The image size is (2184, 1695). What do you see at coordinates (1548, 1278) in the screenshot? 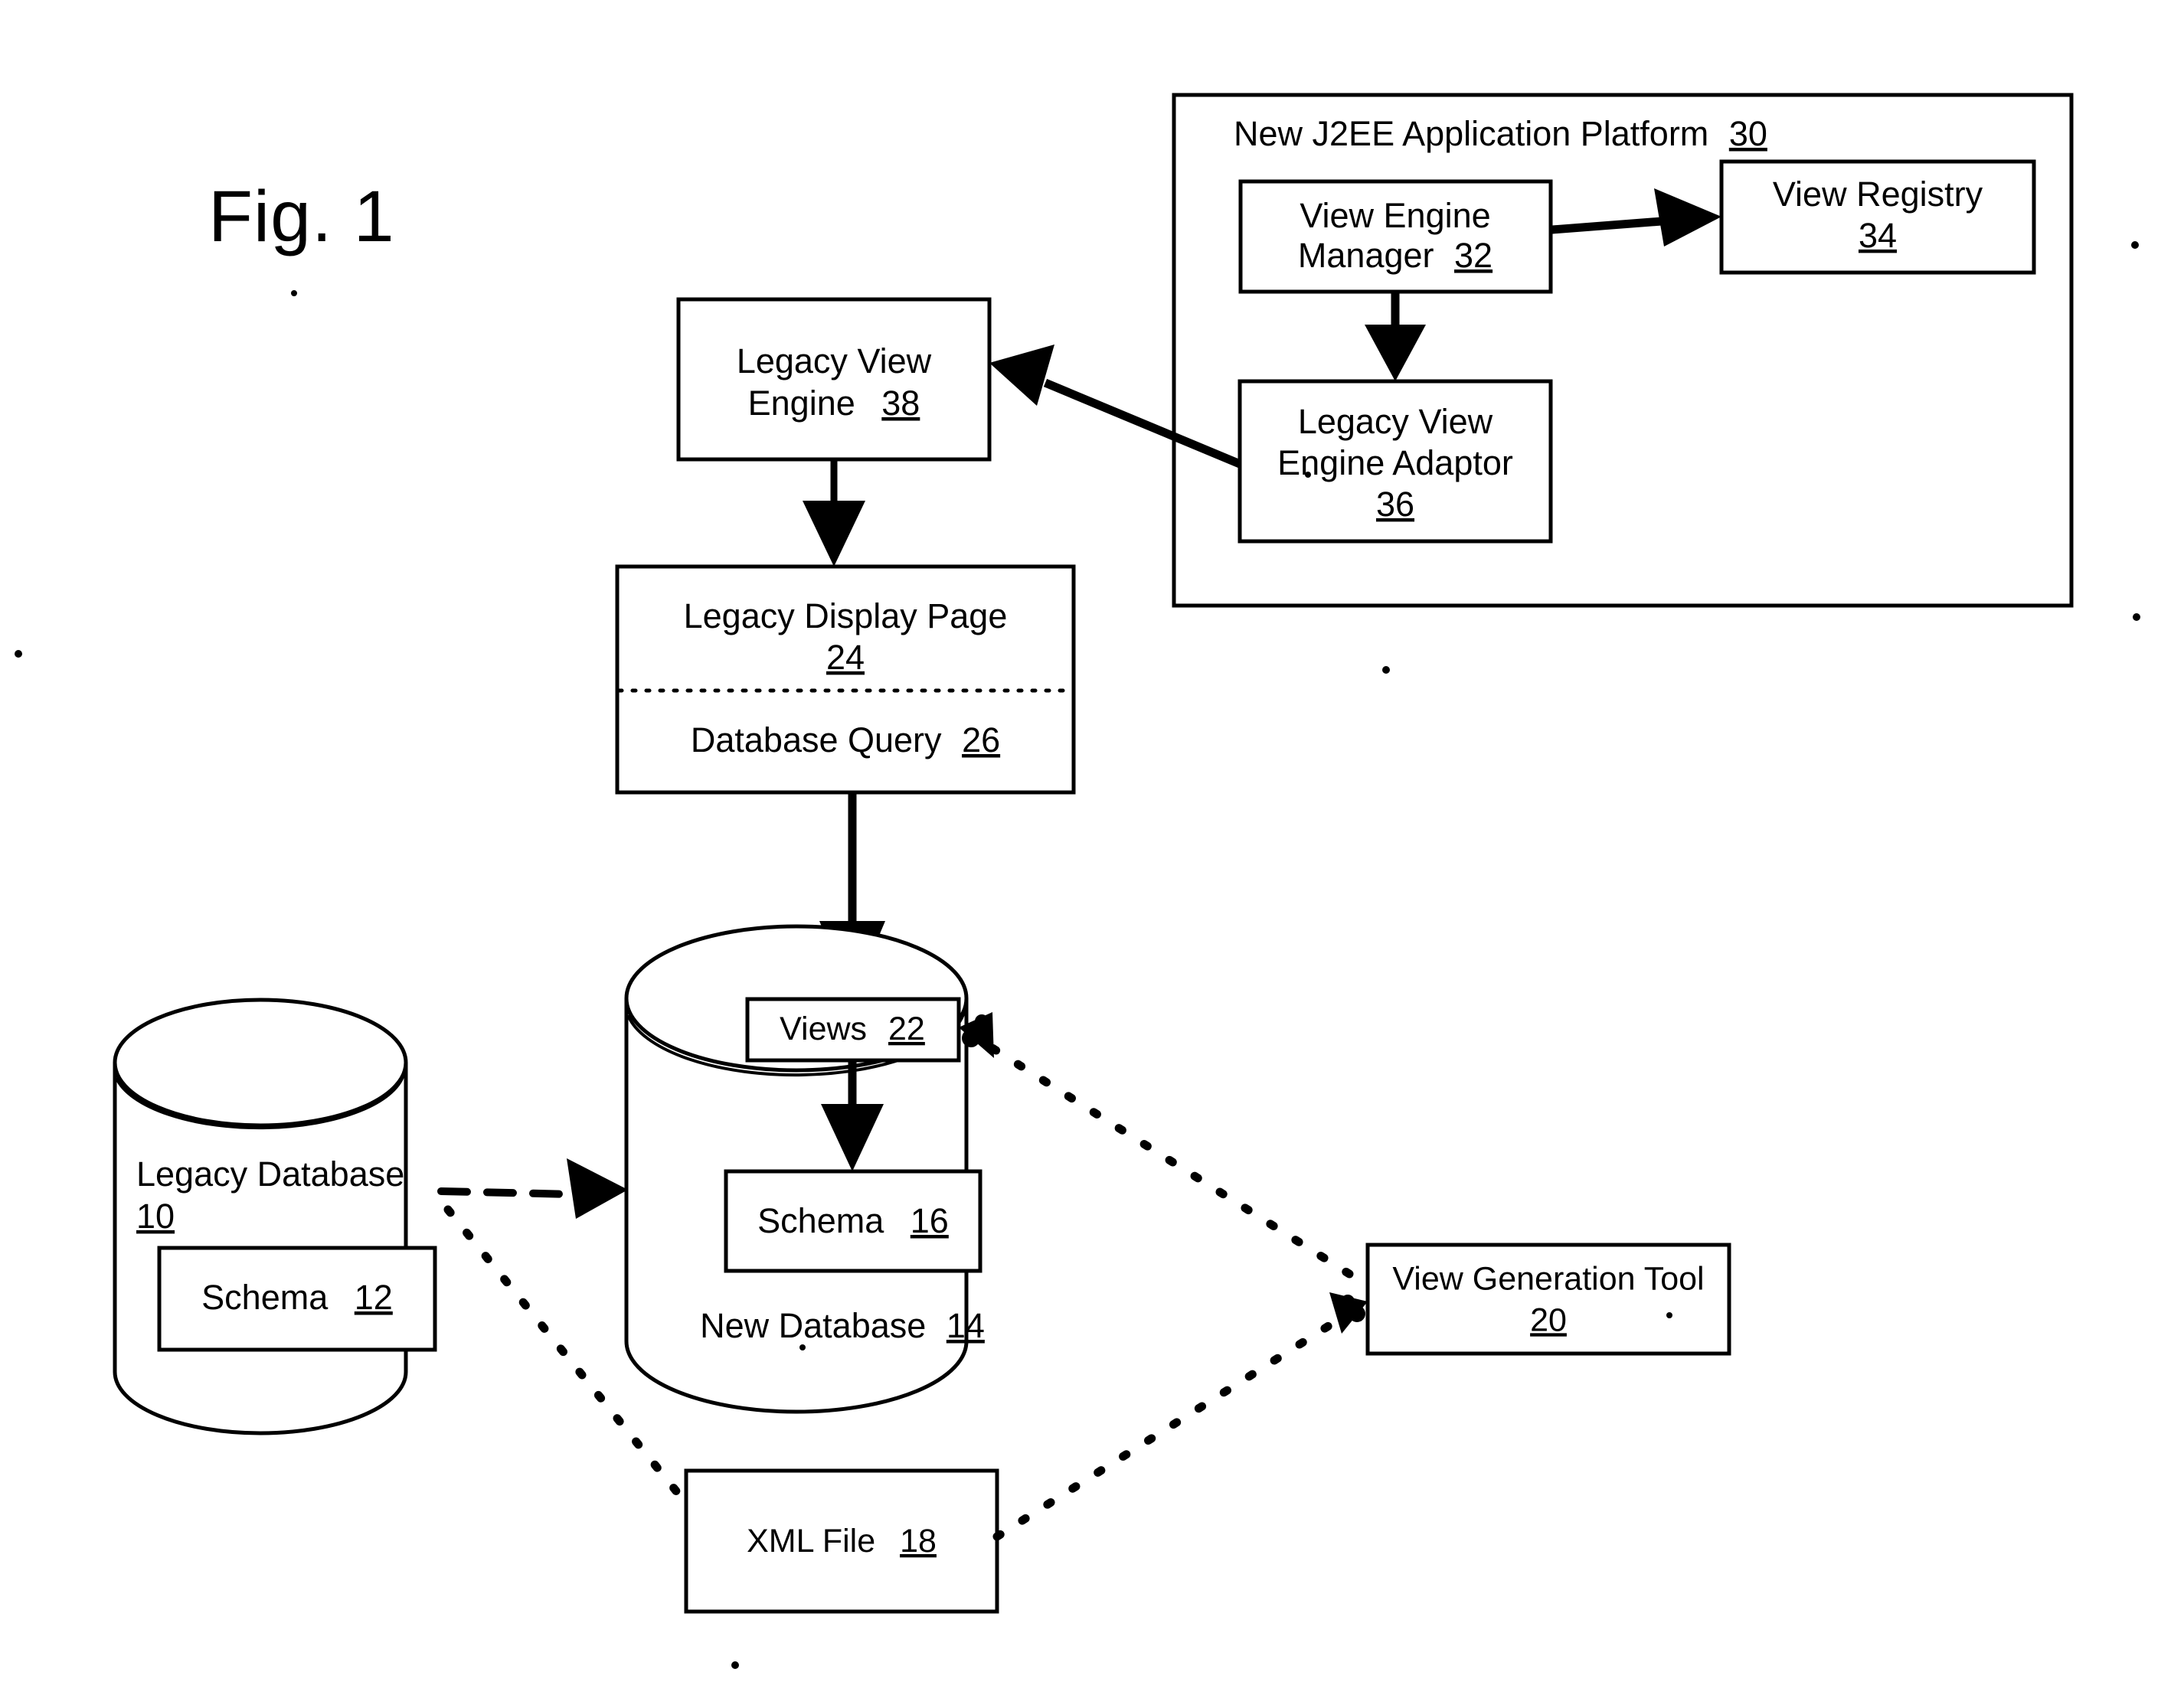
I see `view-generation-tool-line1: View Generation Tool` at bounding box center [1548, 1278].